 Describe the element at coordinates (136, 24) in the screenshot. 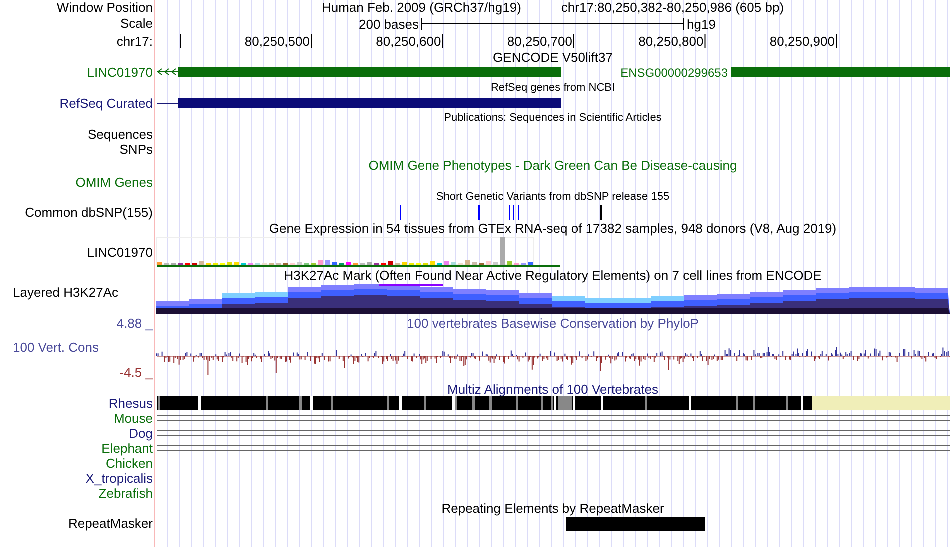

I see `row-label: Scale` at that location.